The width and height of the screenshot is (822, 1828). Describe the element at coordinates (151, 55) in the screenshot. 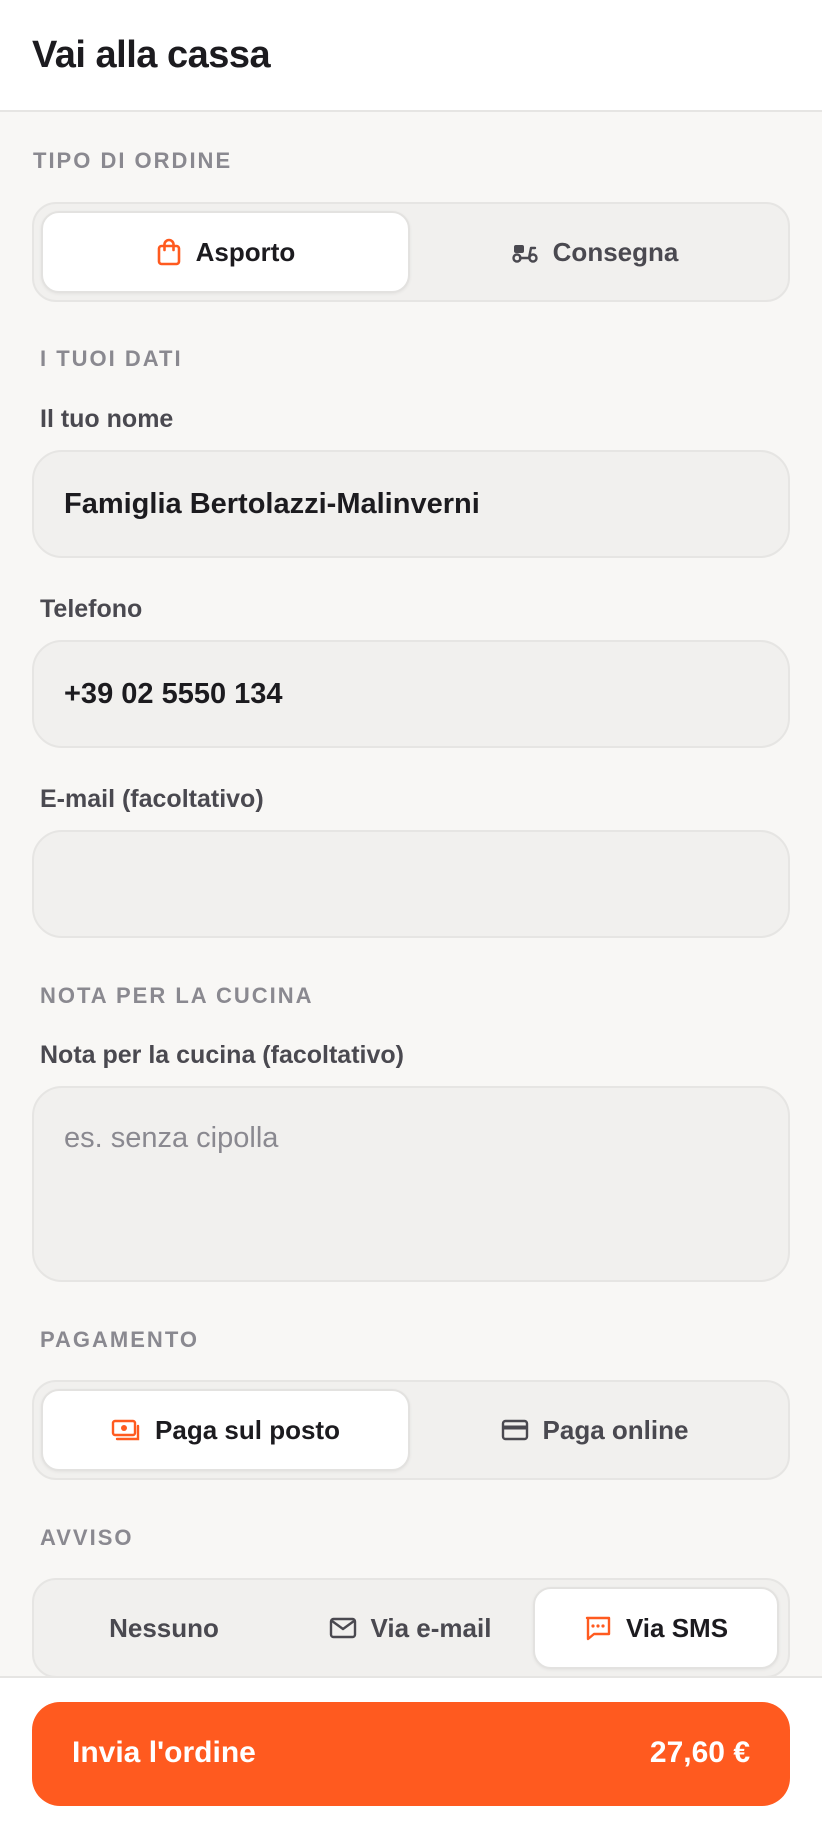

I see `page-title: Vai alla cassa` at that location.